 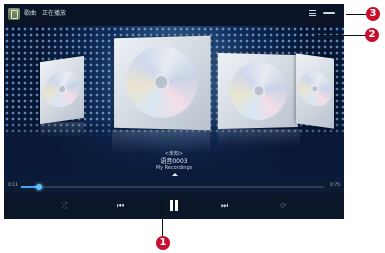 I want to click on more-icon, so click(x=330, y=13).